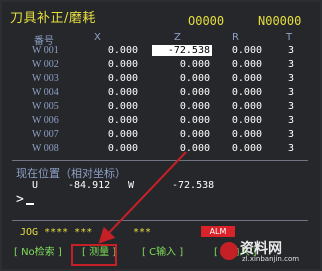  Describe the element at coordinates (53, 18) in the screenshot. I see `page-title: 刀具补正/磨耗` at that location.